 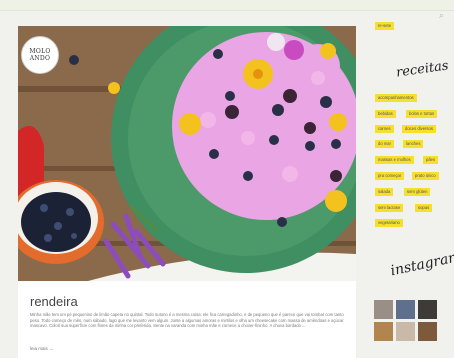 I want to click on category-tag: massas e molhos, so click(x=394, y=160).